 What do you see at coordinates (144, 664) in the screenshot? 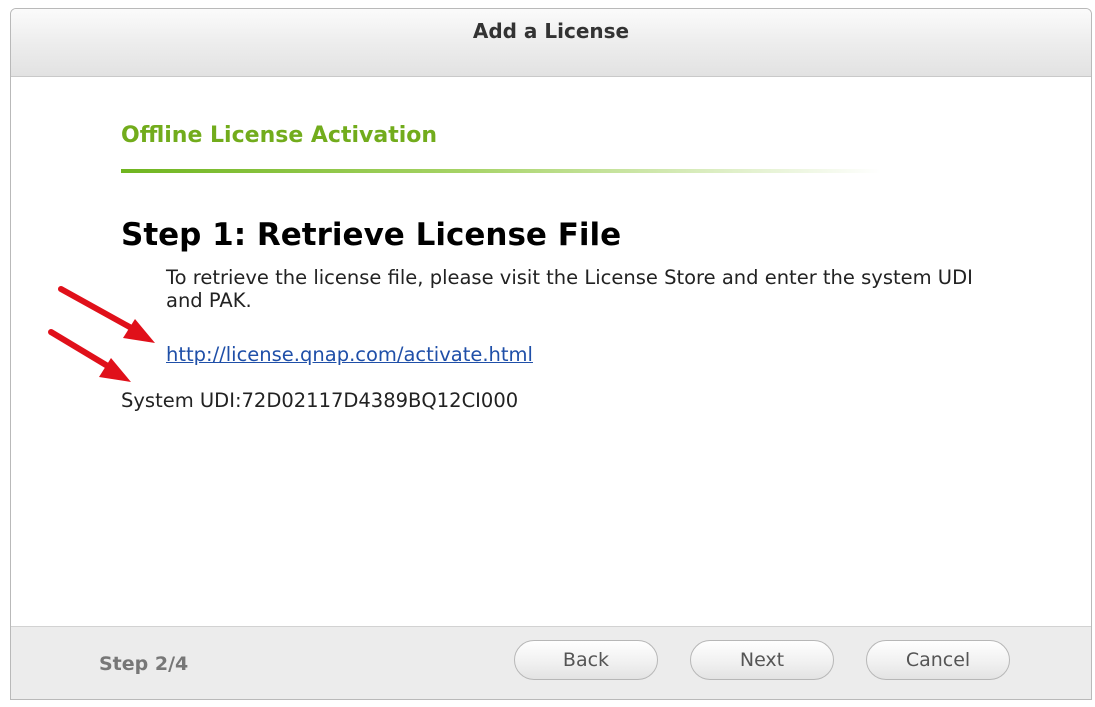
I see `step-counter: Step 2/4` at bounding box center [144, 664].